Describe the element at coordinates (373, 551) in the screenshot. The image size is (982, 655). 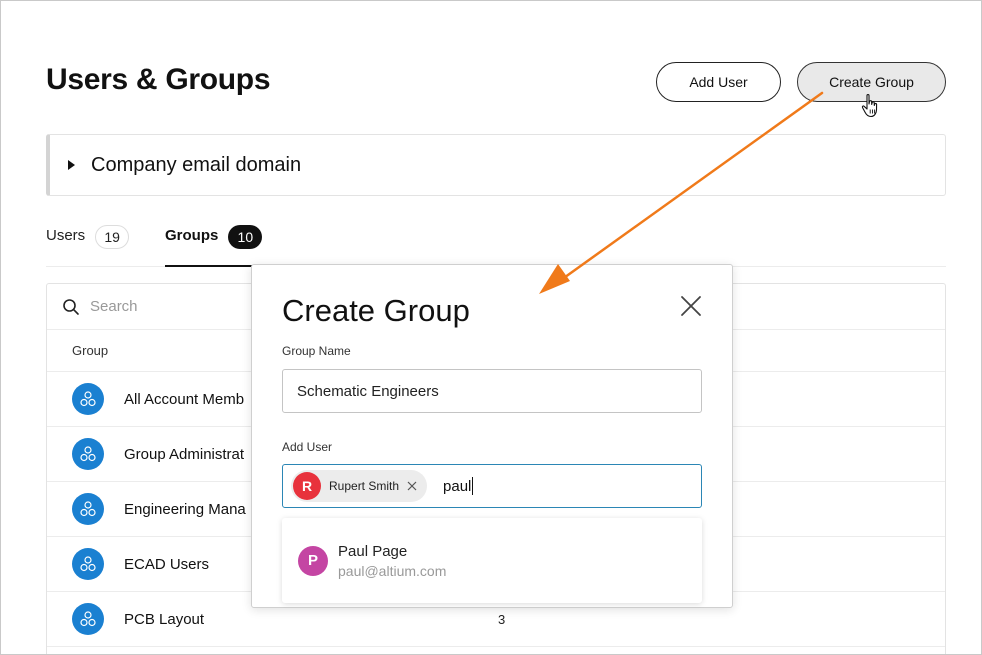
I see `suggestion-name: Paul Page` at that location.